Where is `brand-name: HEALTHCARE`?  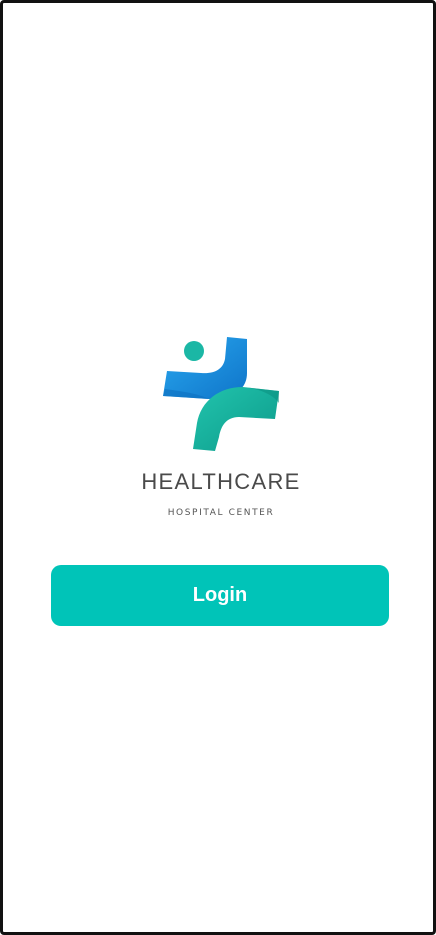 brand-name: HEALTHCARE is located at coordinates (221, 481).